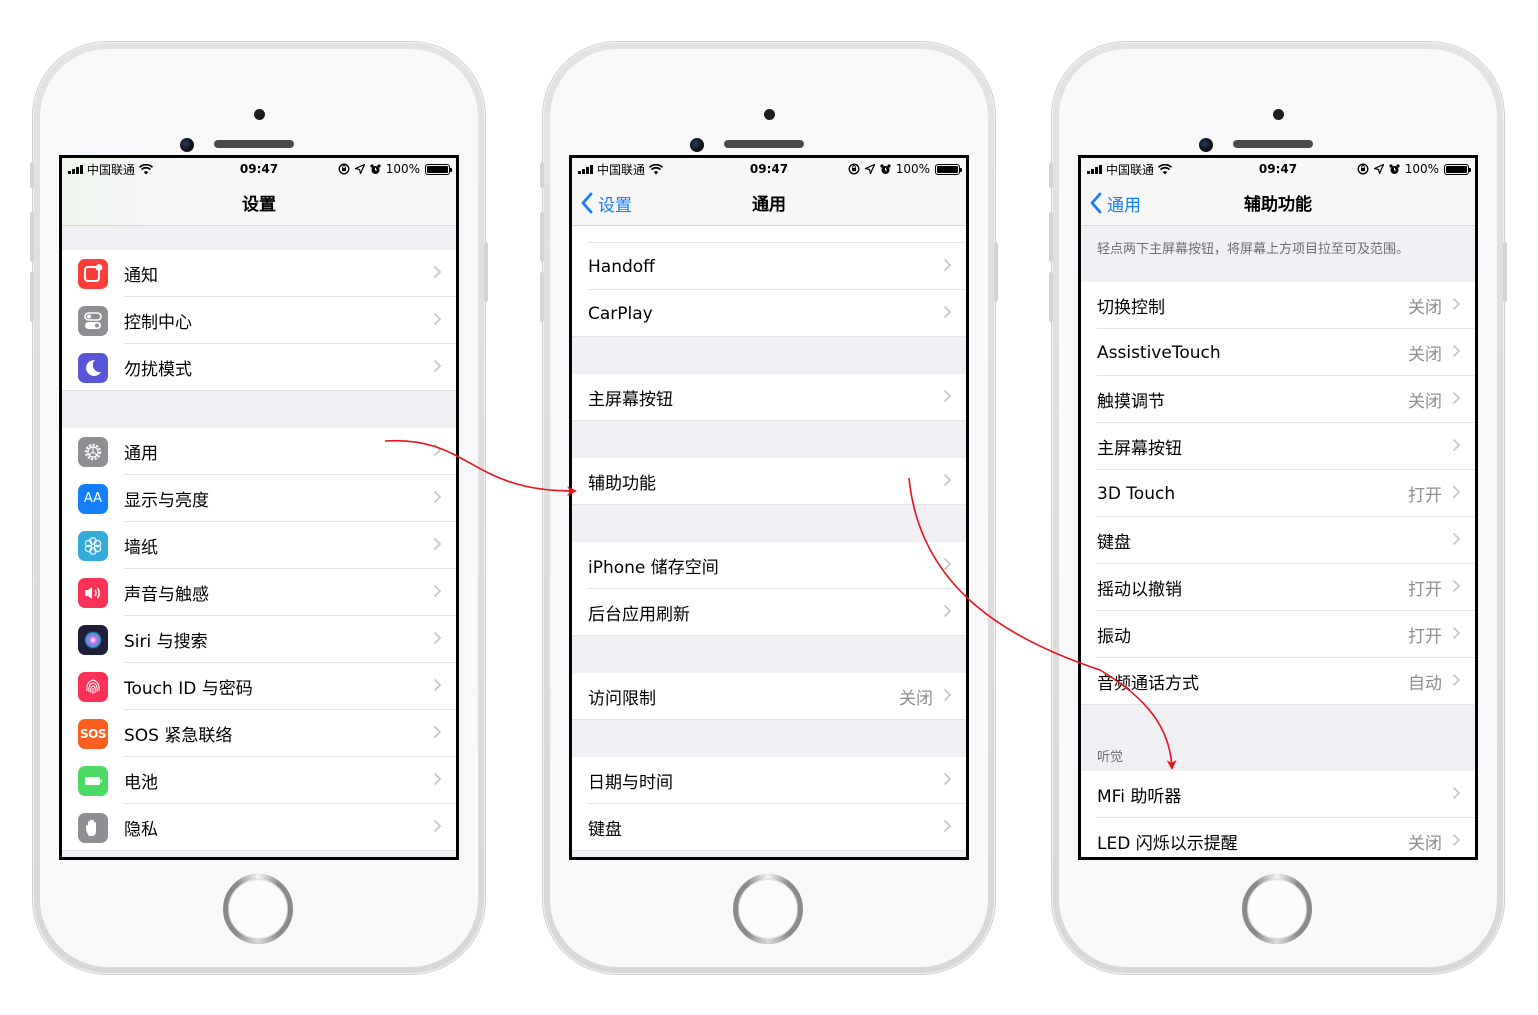 The image size is (1538, 1015). What do you see at coordinates (622, 484) in the screenshot?
I see `row-label: 辅助功能` at bounding box center [622, 484].